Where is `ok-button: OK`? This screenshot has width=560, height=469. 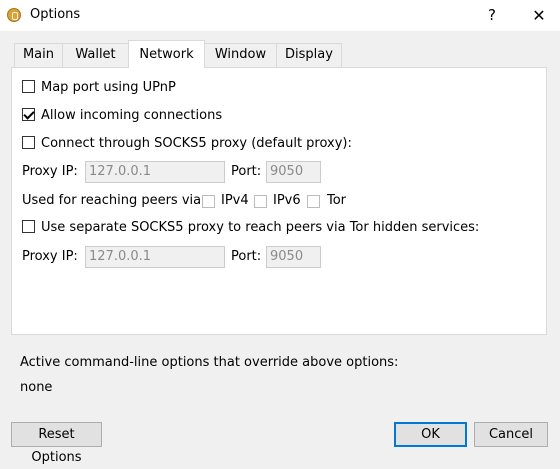
ok-button: OK is located at coordinates (430, 434).